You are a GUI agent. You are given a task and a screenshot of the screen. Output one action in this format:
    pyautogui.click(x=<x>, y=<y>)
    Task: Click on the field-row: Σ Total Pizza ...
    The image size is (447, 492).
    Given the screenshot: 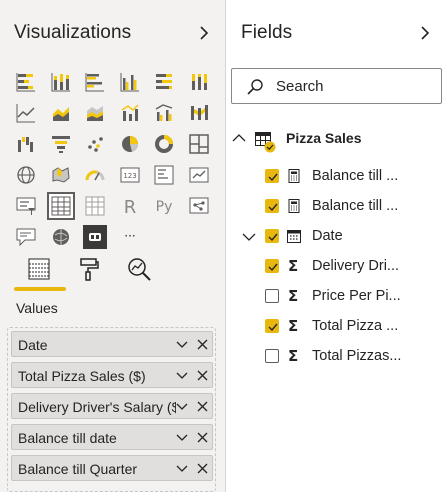 What is the action you would take?
    pyautogui.click(x=336, y=327)
    